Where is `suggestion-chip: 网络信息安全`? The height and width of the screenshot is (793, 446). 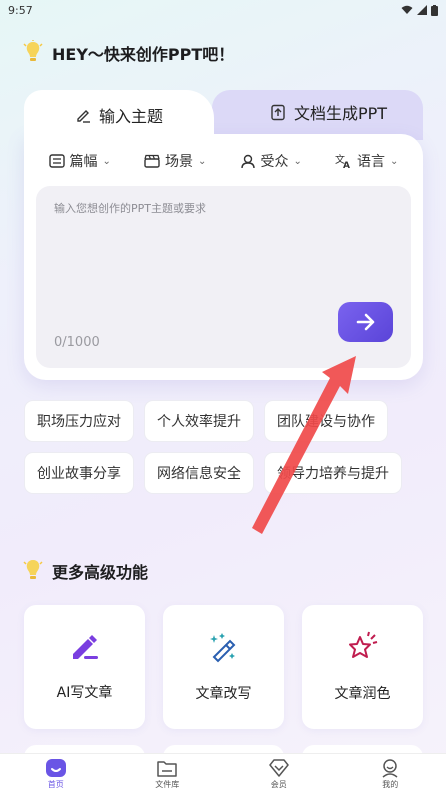
suggestion-chip: 网络信息安全 is located at coordinates (199, 473).